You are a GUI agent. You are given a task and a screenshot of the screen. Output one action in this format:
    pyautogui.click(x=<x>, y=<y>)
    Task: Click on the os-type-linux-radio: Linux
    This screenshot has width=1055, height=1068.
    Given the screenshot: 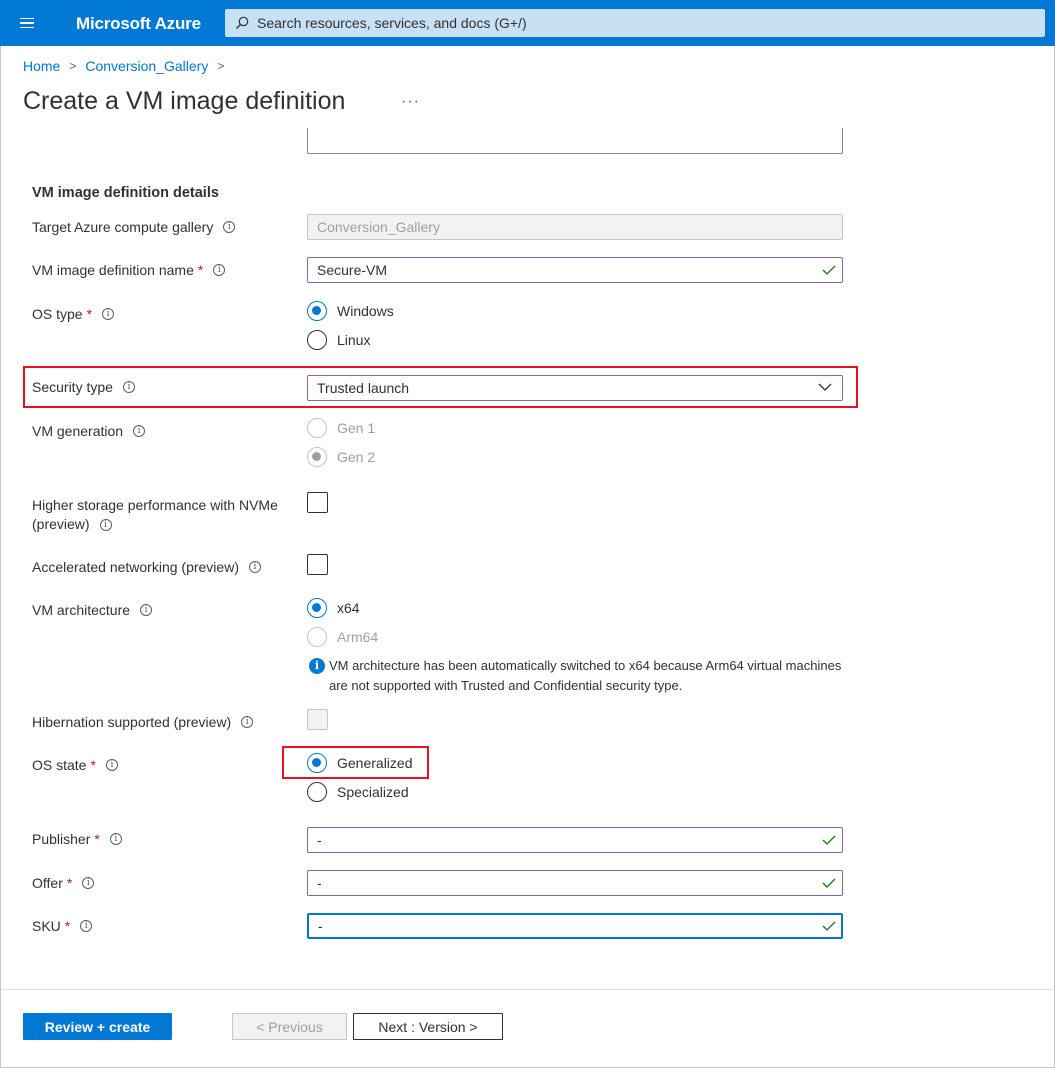 What is the action you would take?
    pyautogui.click(x=338, y=340)
    